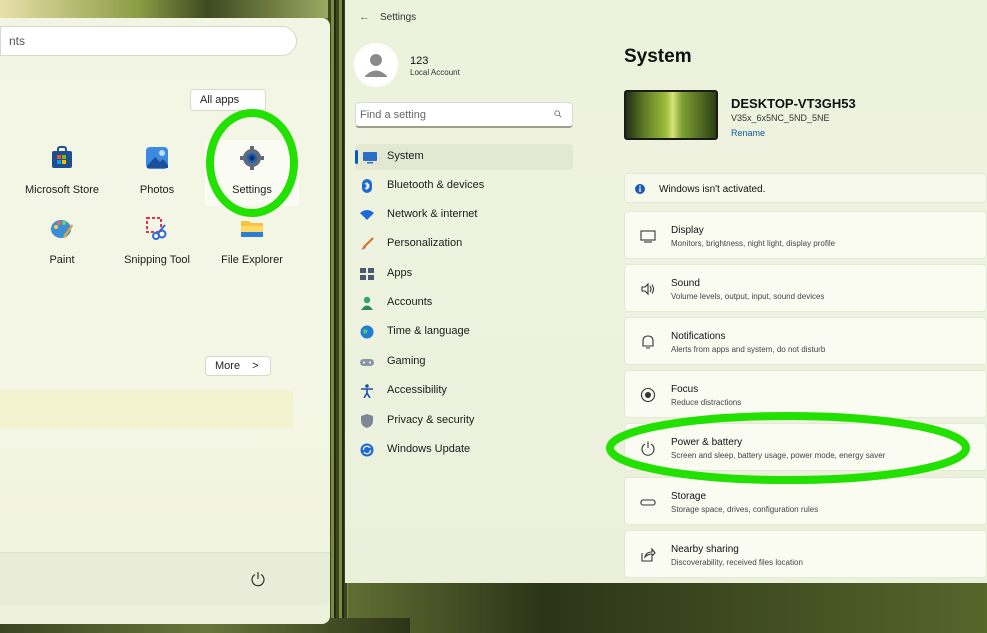 This screenshot has height=633, width=987. I want to click on nav-label: Gaming, so click(406, 361).